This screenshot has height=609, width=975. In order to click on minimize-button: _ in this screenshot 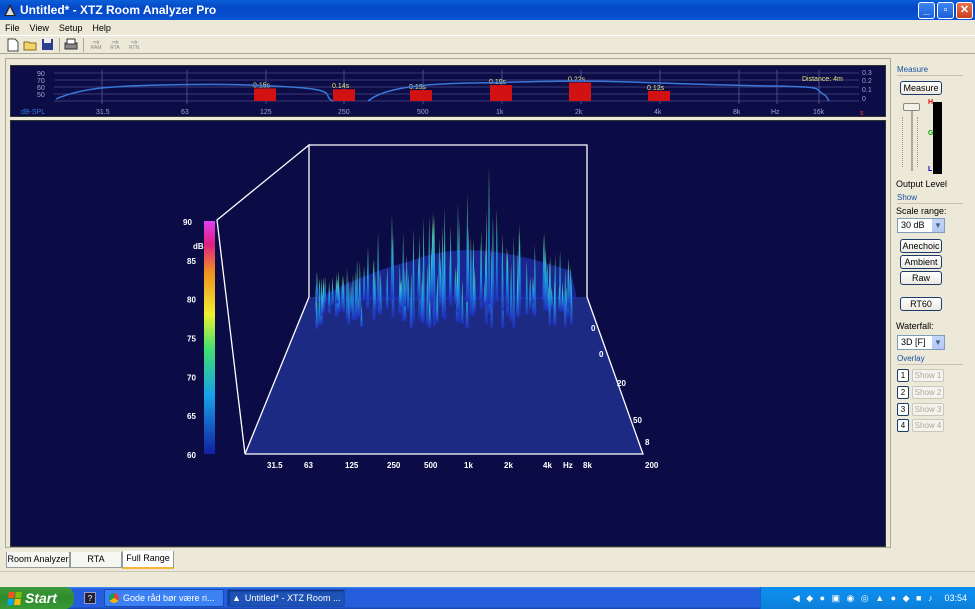, I will do `click(926, 10)`.